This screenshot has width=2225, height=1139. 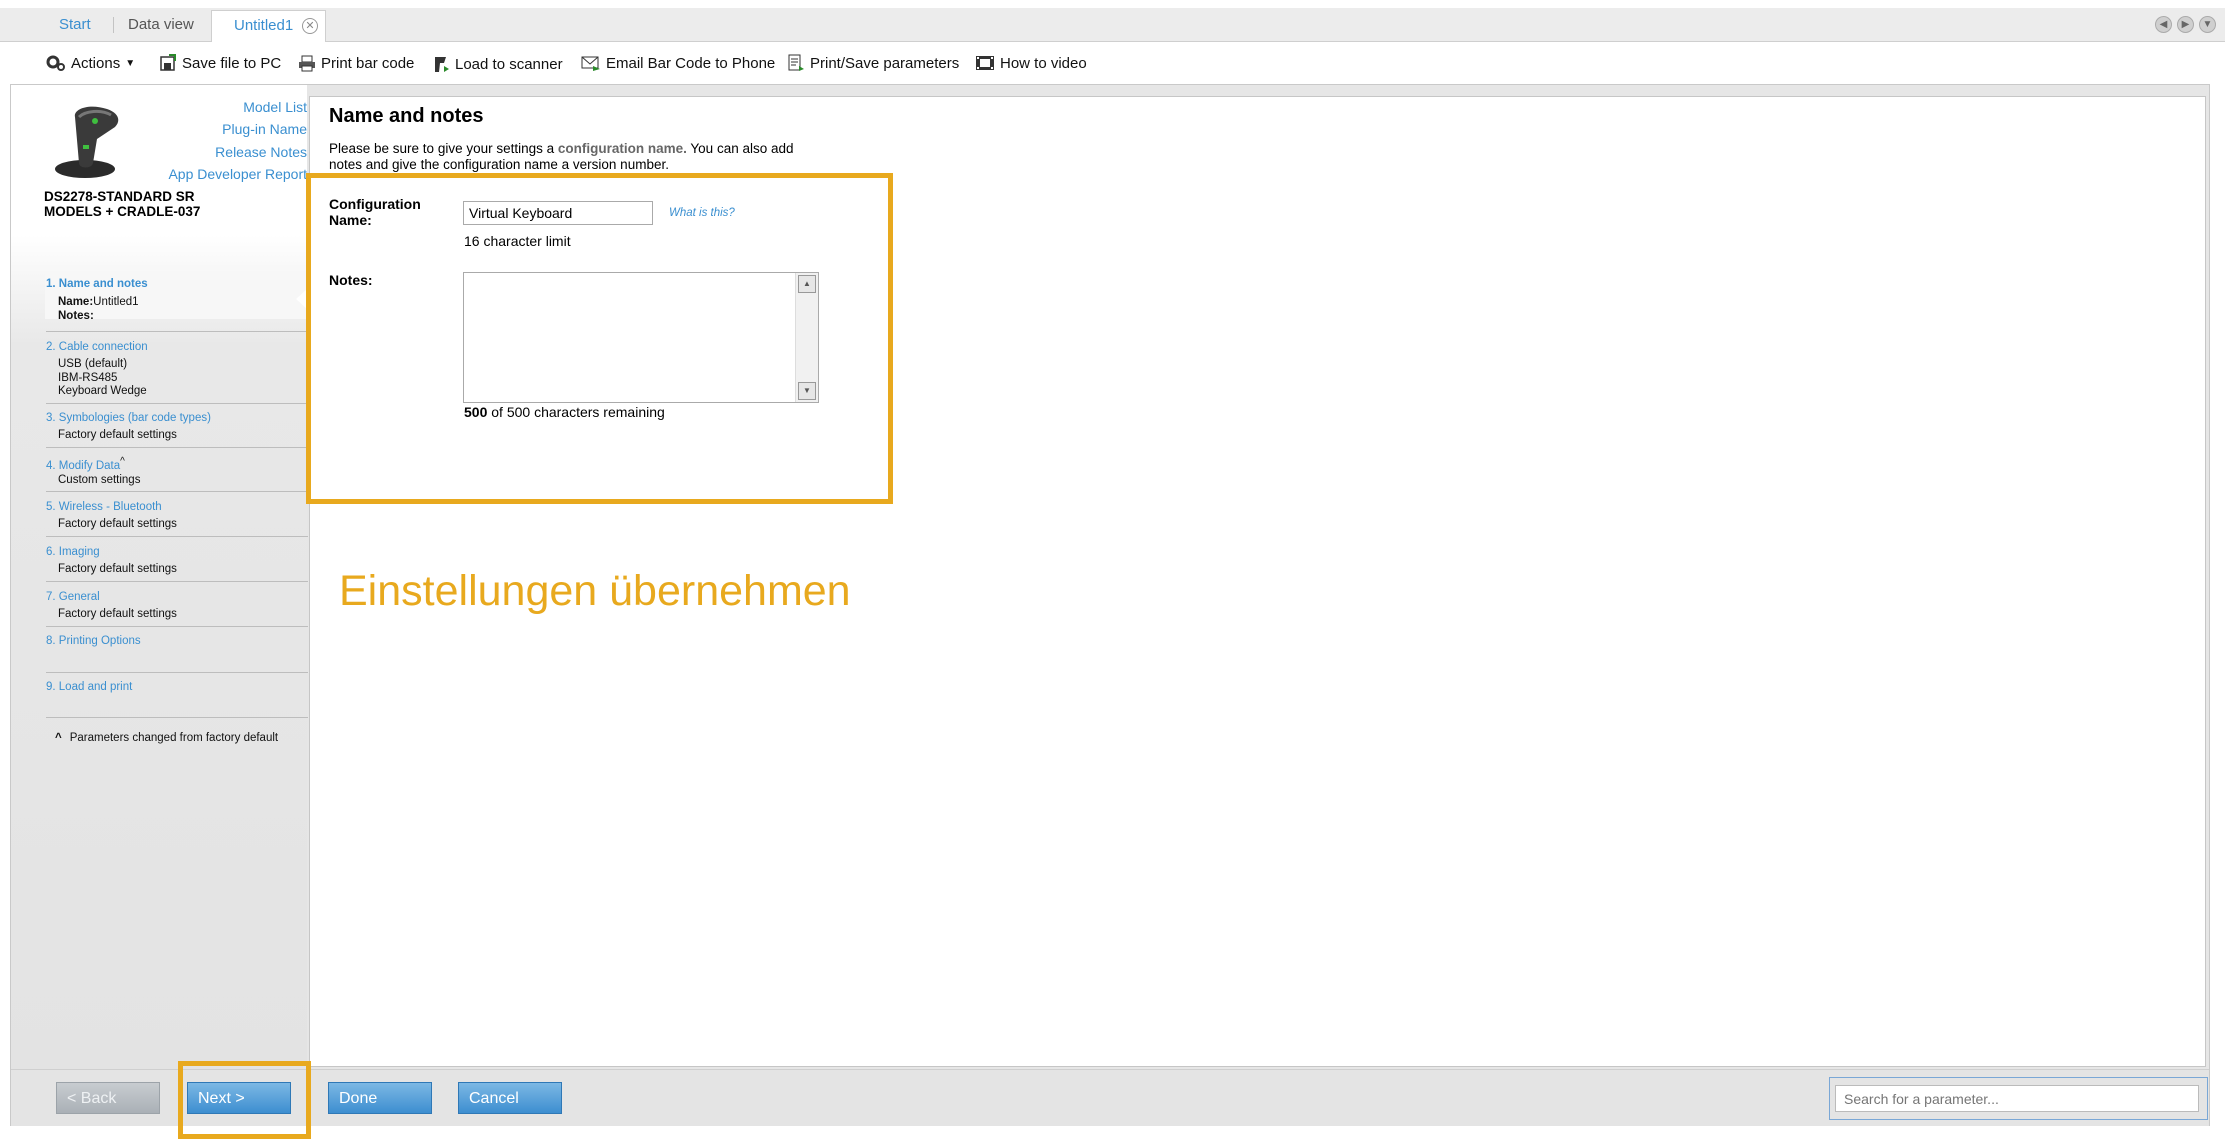 I want to click on gears-icon, so click(x=55, y=63).